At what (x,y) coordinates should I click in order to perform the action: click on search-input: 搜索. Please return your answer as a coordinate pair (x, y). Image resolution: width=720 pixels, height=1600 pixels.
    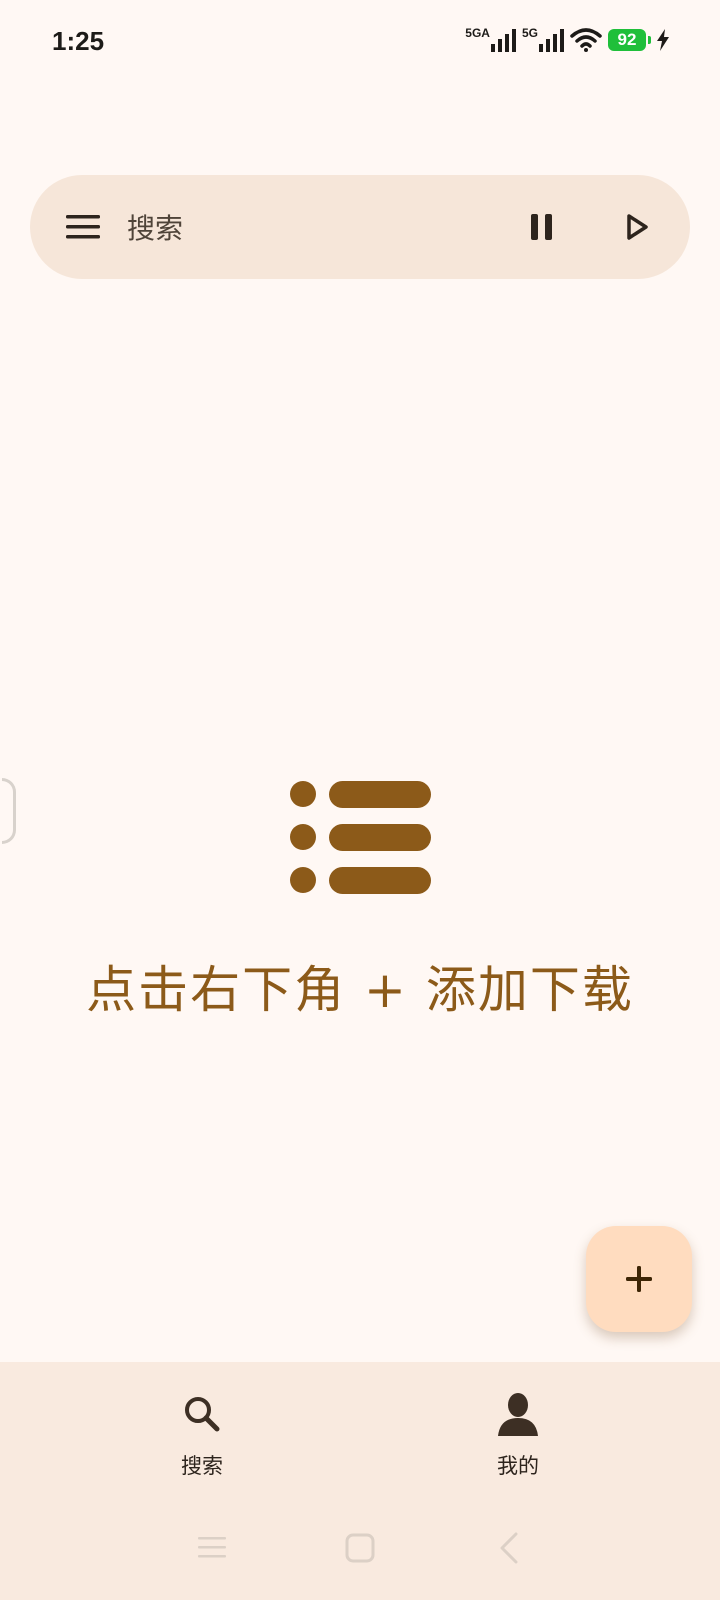
    Looking at the image, I should click on (155, 227).